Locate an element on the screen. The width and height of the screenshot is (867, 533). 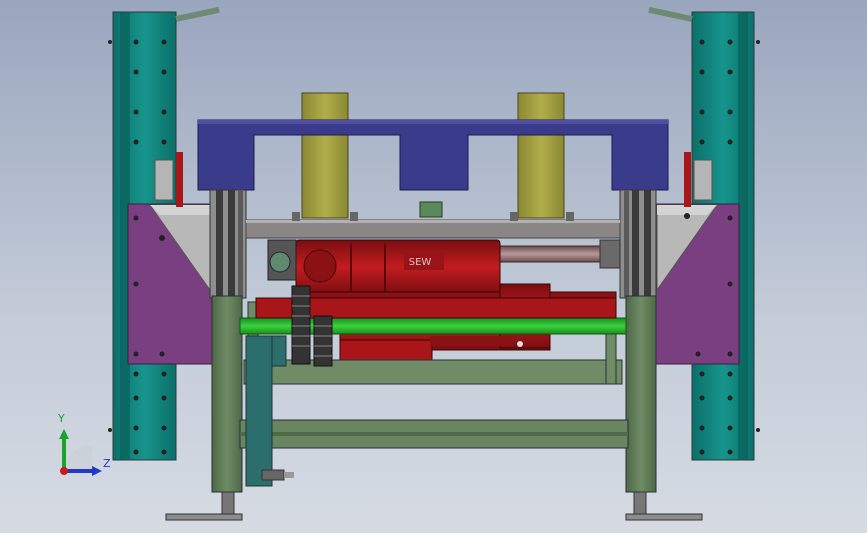
x-axis-origin is located at coordinates (64, 471).